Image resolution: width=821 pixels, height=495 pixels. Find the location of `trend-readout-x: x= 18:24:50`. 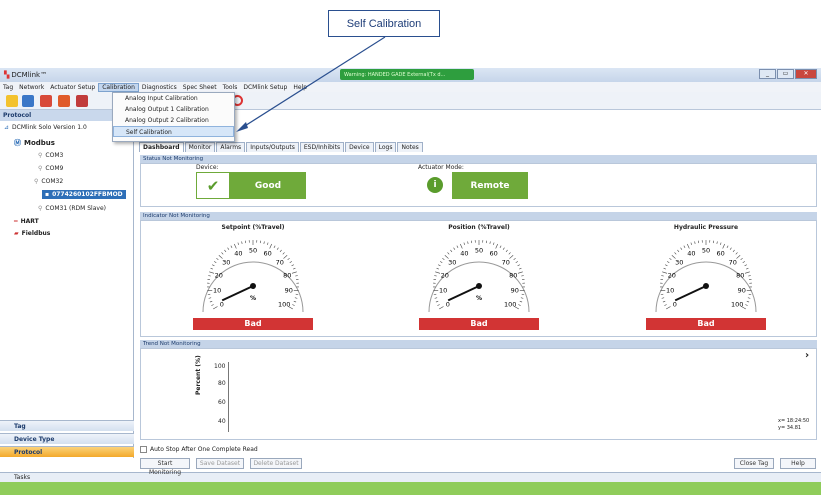

trend-readout-x: x= 18:24:50 is located at coordinates (794, 421).